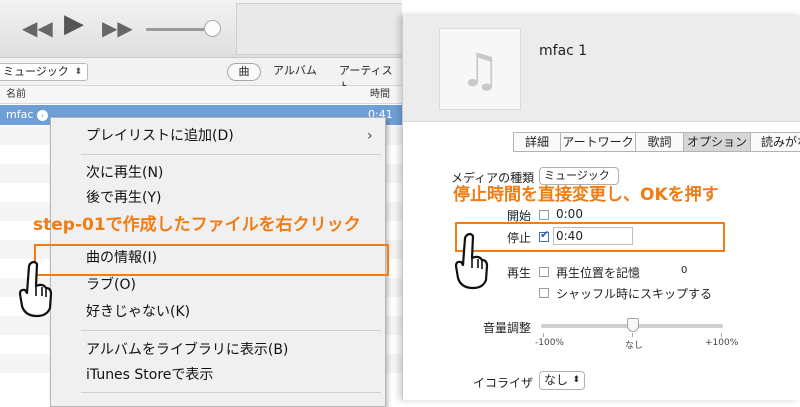 This screenshot has height=407, width=800. Describe the element at coordinates (244, 72) in the screenshot. I see `tab-songs: 曲` at that location.